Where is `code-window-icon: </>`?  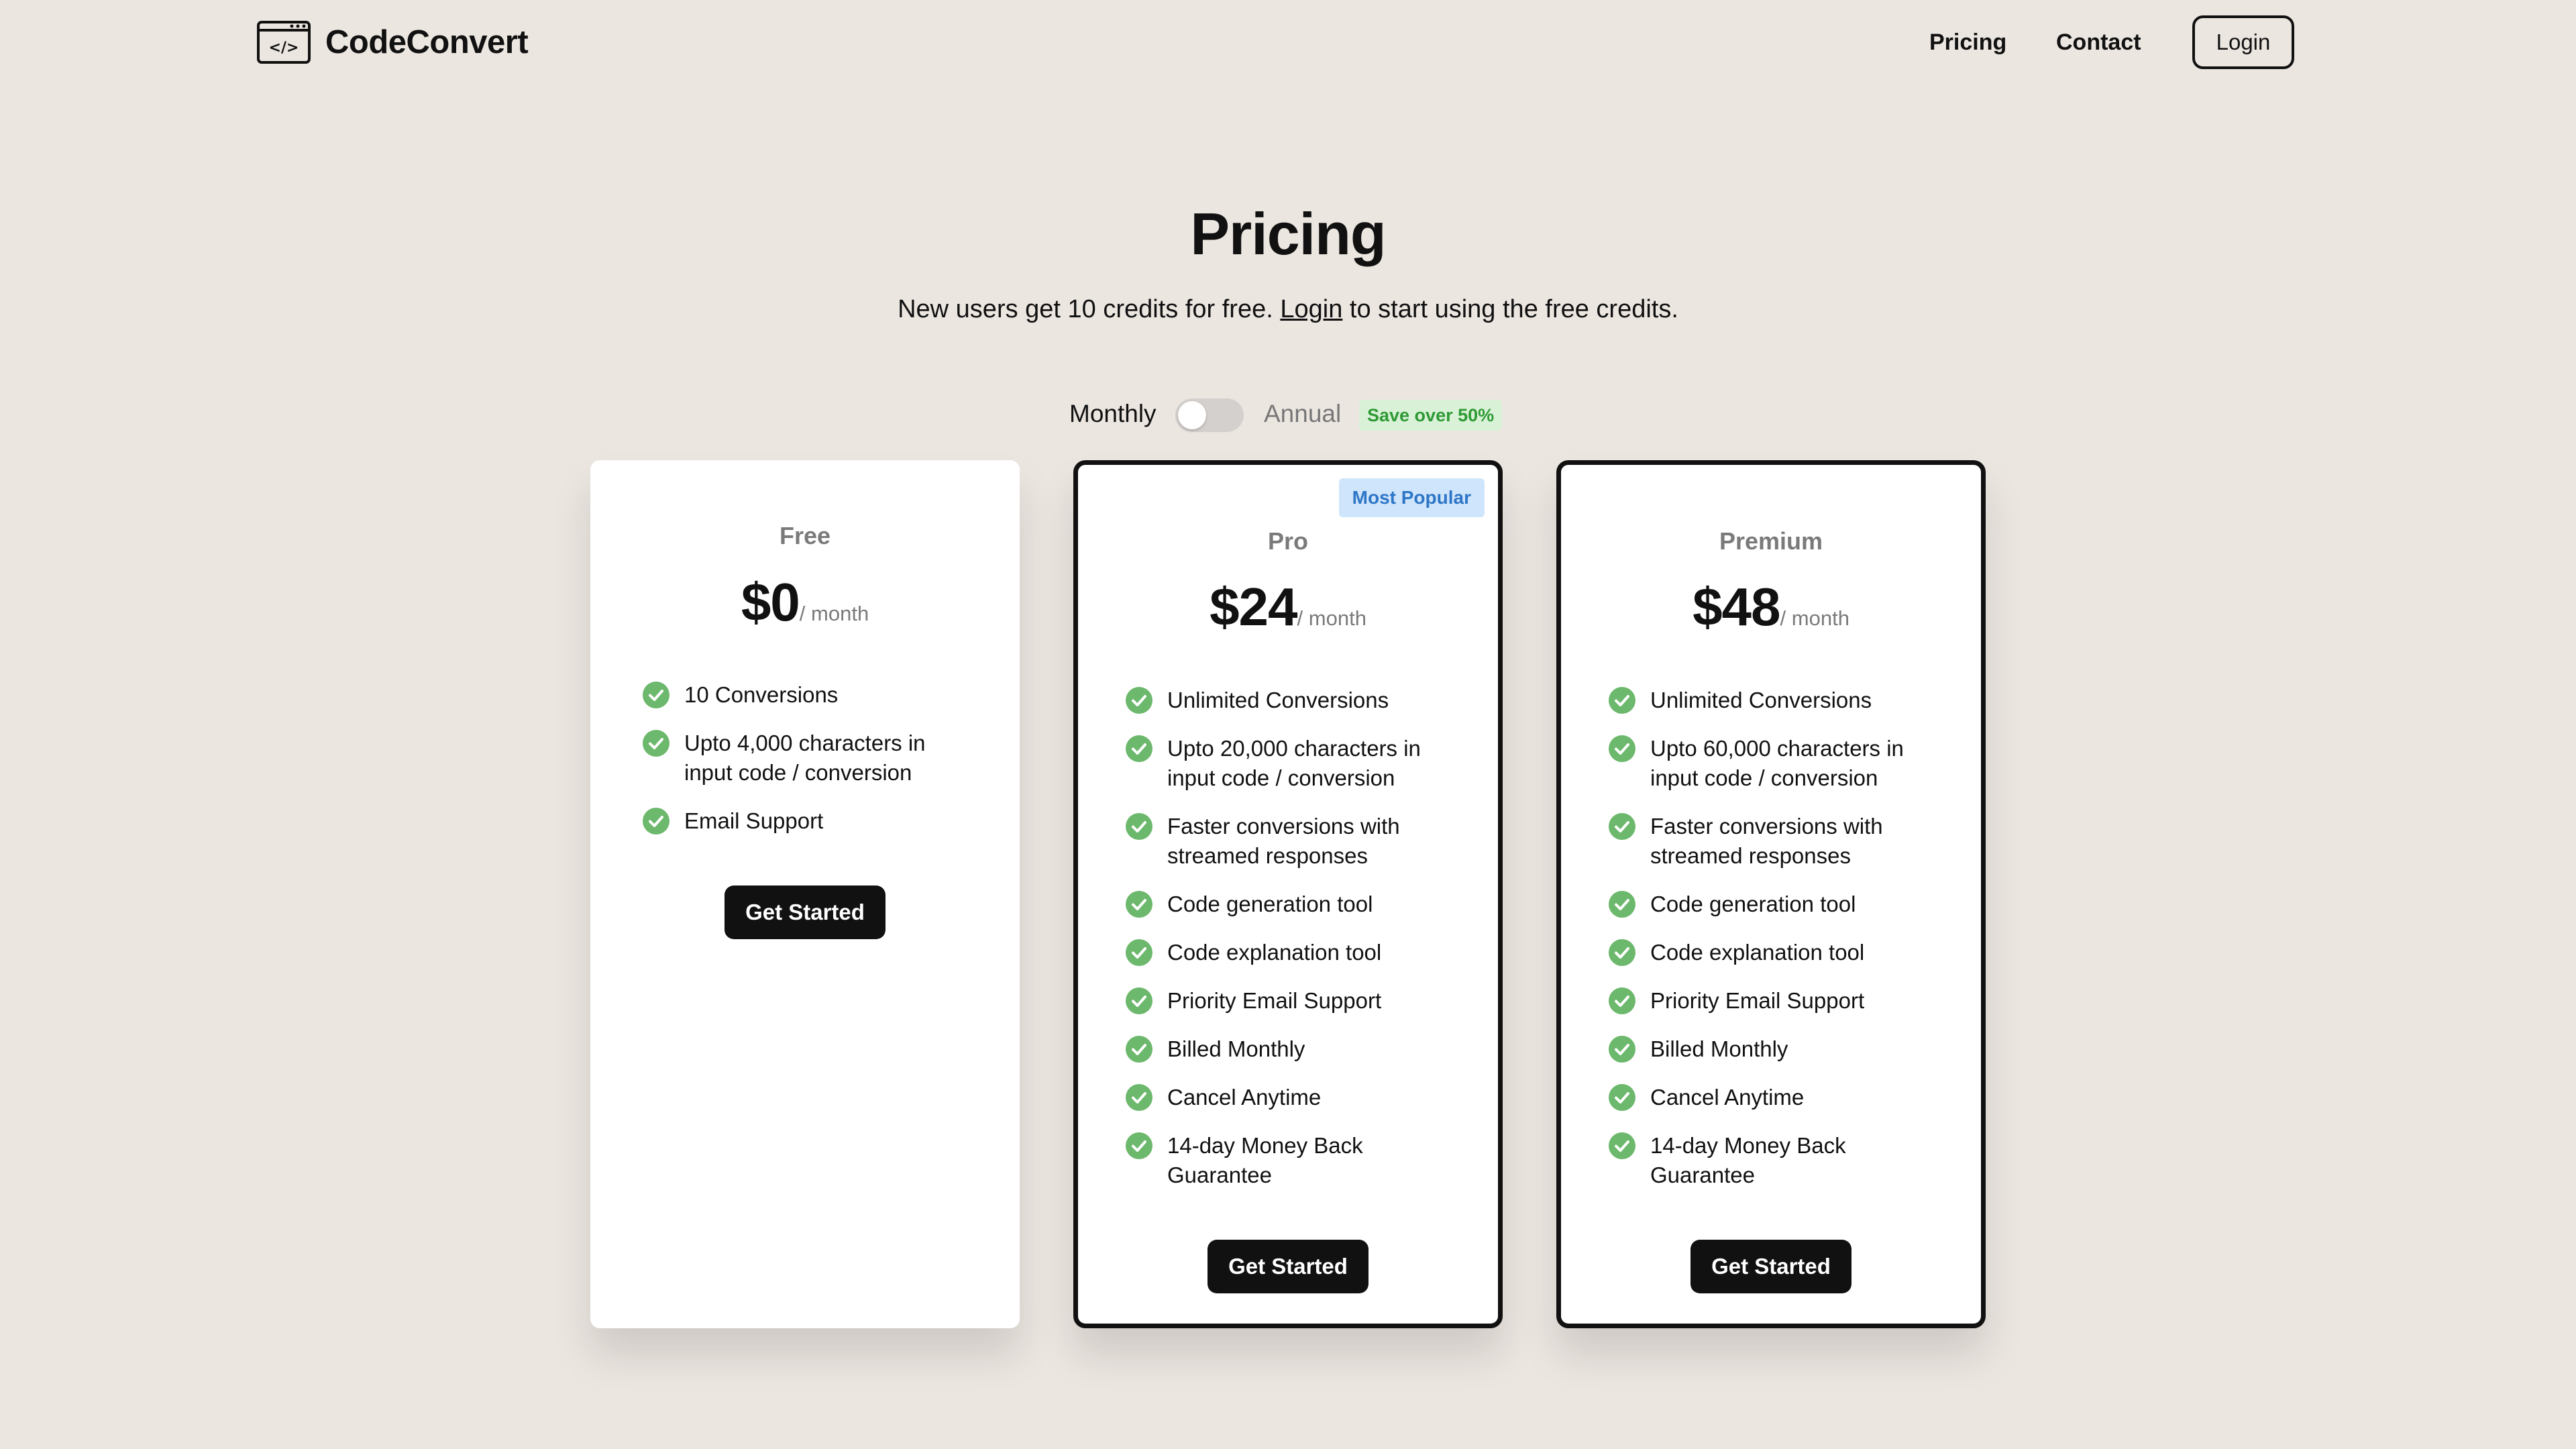
code-window-icon: </> is located at coordinates (284, 42).